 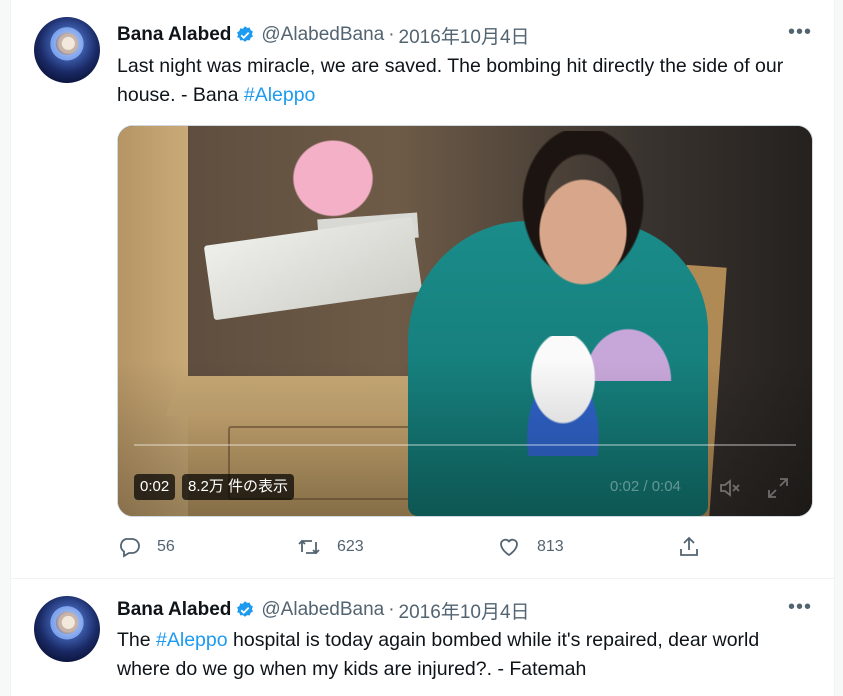 I want to click on share-icon, so click(x=689, y=546).